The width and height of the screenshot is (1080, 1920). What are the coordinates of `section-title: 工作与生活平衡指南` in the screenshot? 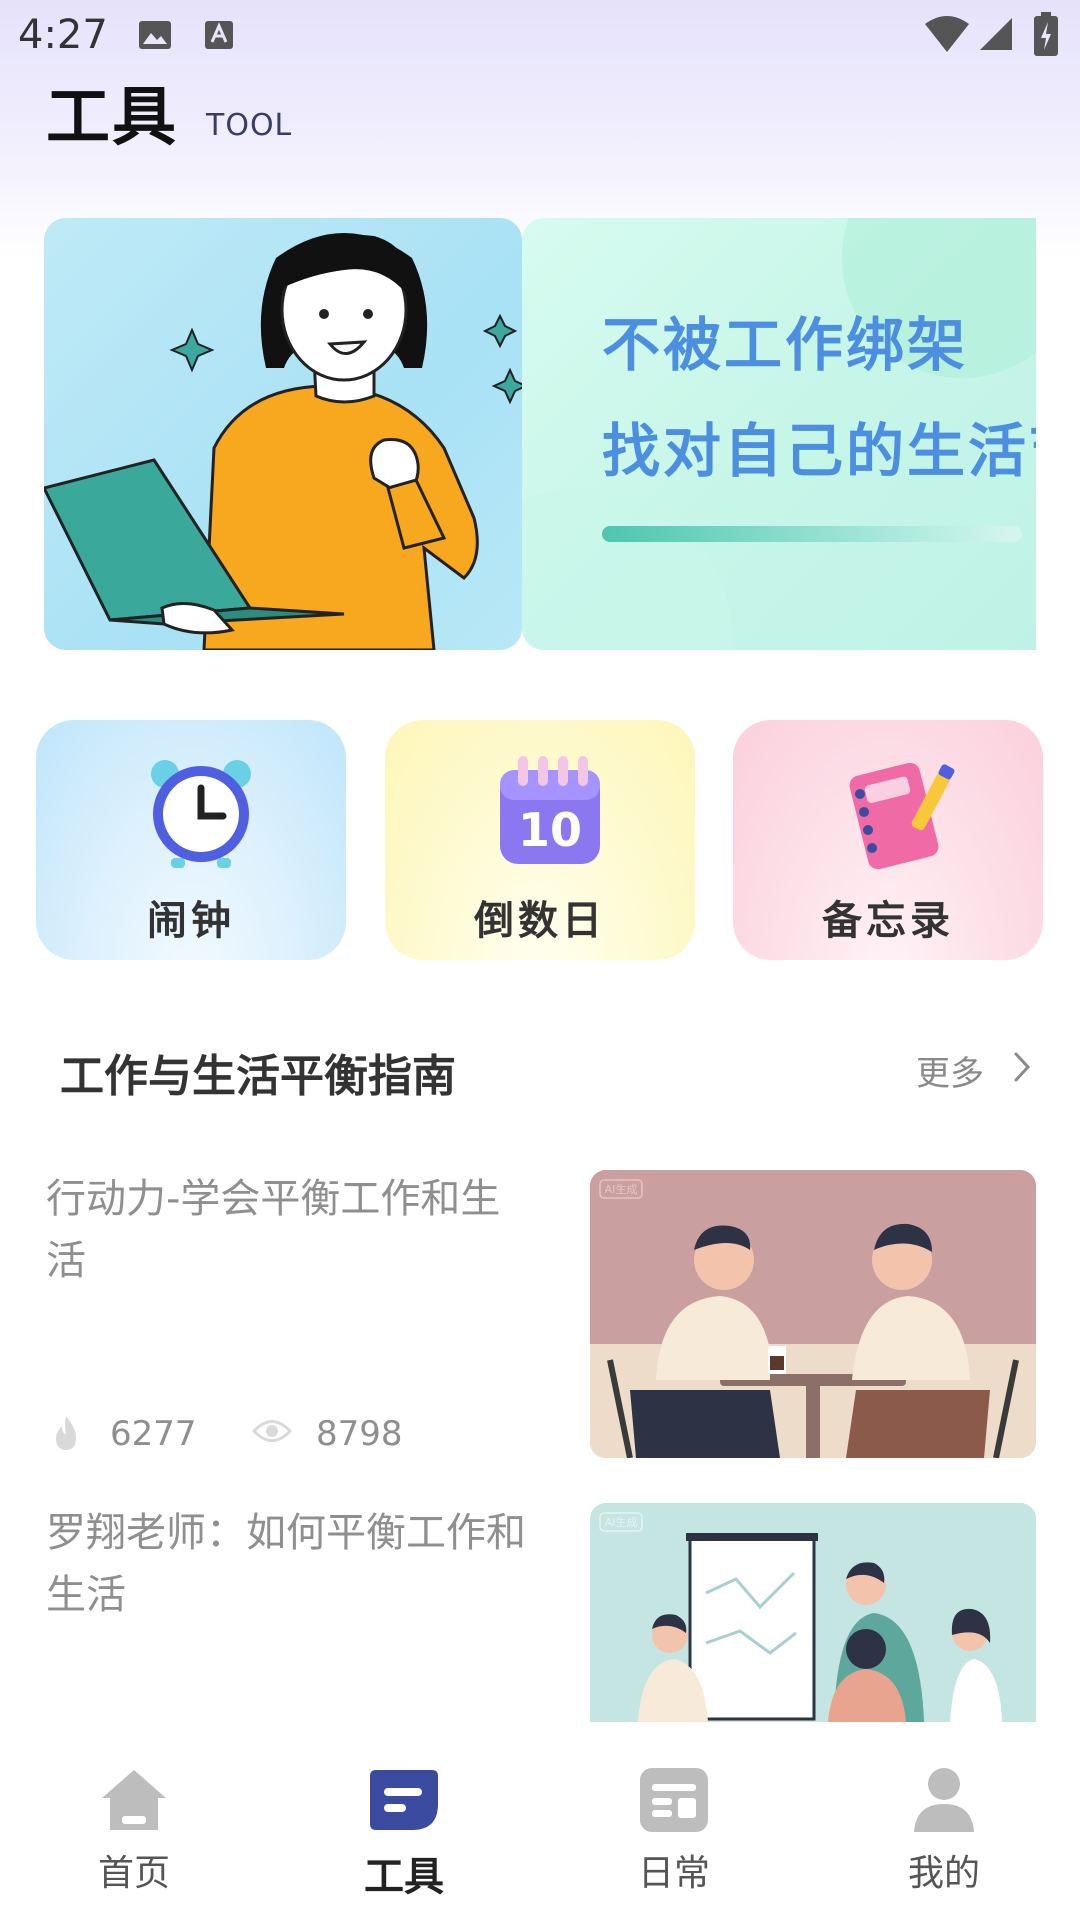 It's located at (258, 1076).